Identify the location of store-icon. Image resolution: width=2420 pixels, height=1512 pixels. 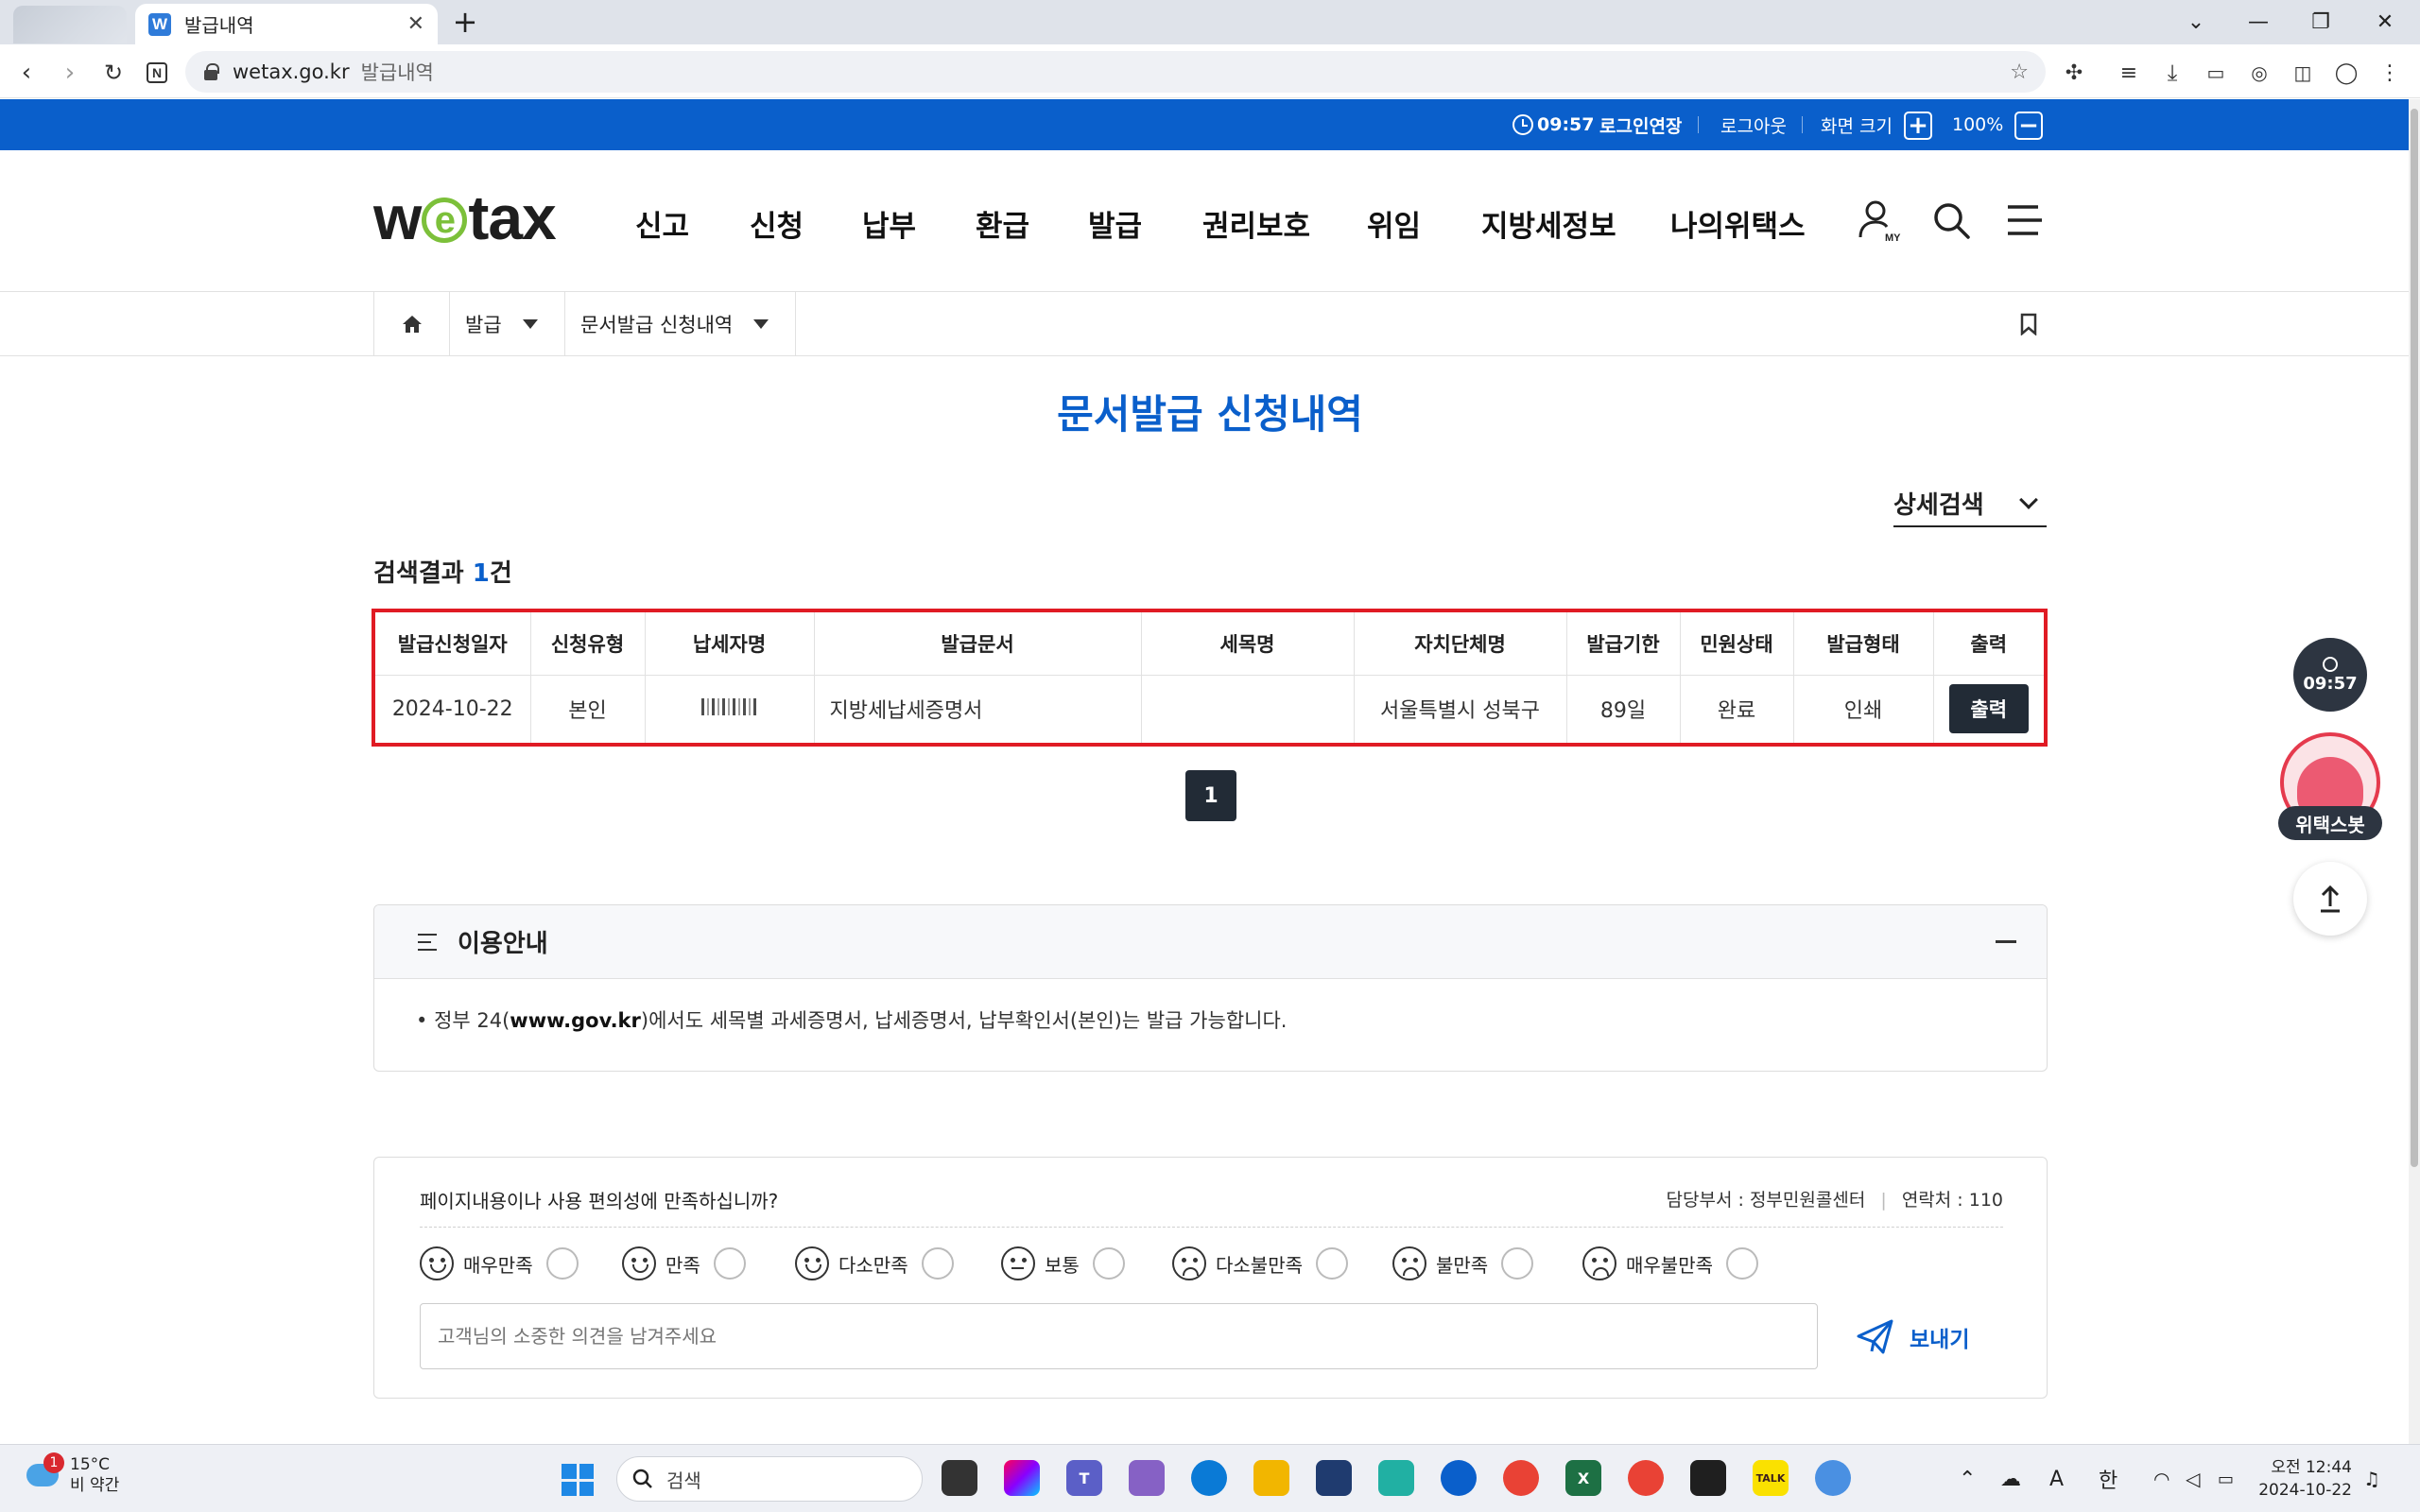
(1334, 1478).